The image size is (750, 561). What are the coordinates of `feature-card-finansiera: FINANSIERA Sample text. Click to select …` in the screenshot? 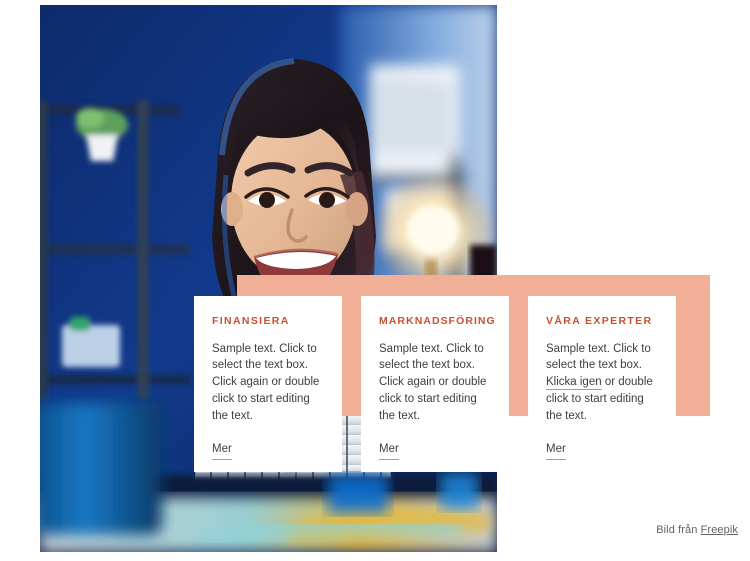 It's located at (268, 384).